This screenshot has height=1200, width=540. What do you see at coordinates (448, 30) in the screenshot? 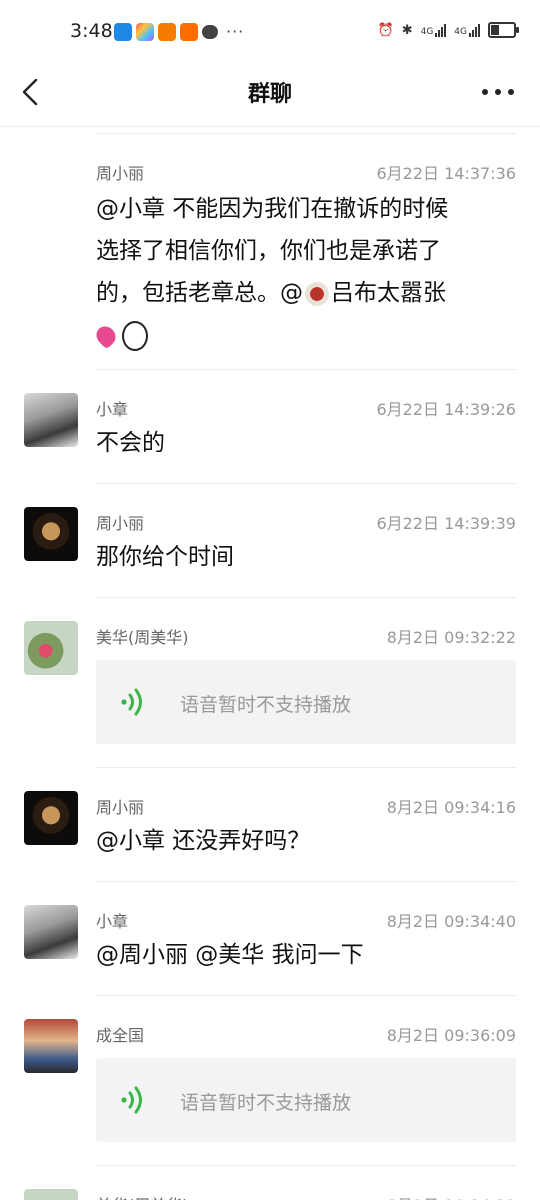
I see `system-icons: ⏰ ✱ 4G 4G` at bounding box center [448, 30].